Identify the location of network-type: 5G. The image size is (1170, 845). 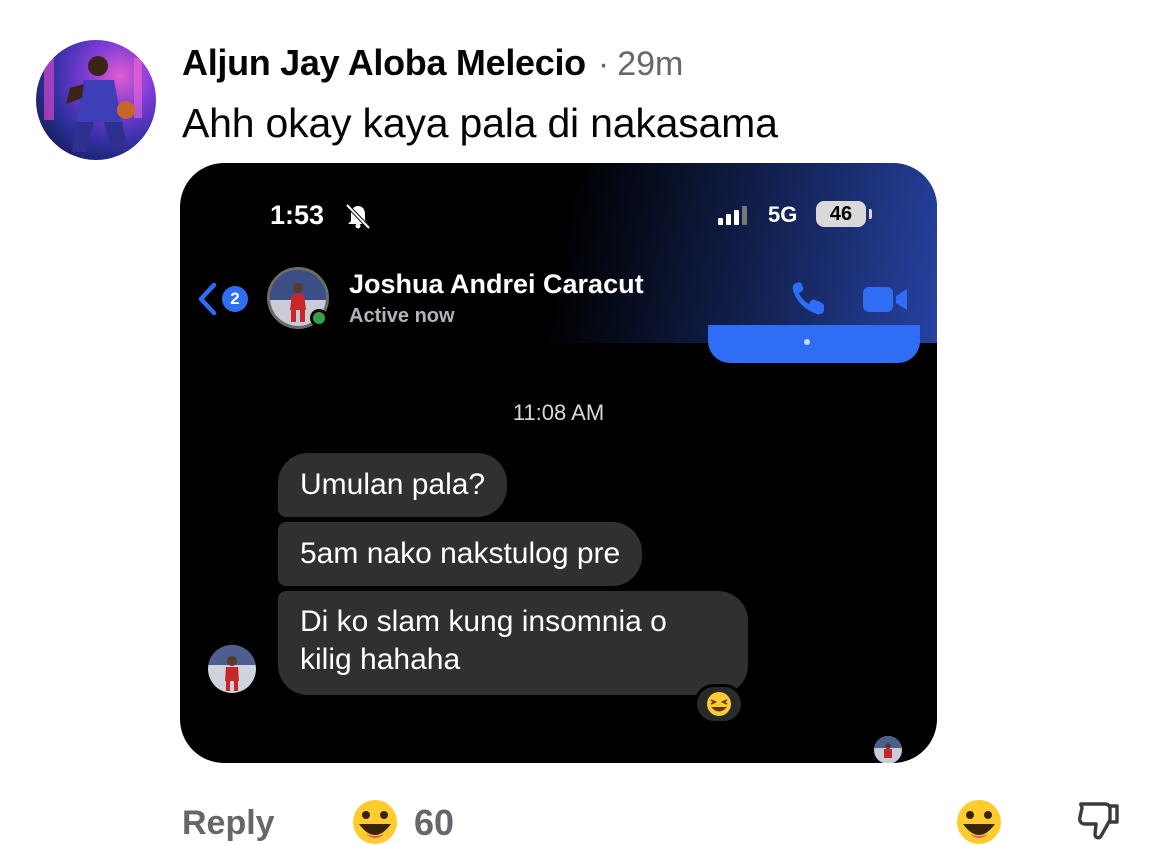
(783, 214).